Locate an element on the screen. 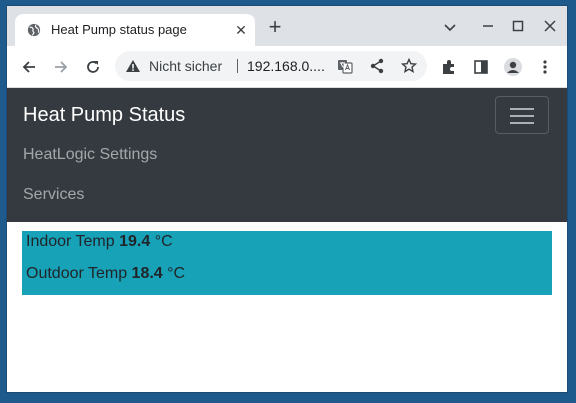 The image size is (576, 403). side-panel-icon is located at coordinates (481, 67).